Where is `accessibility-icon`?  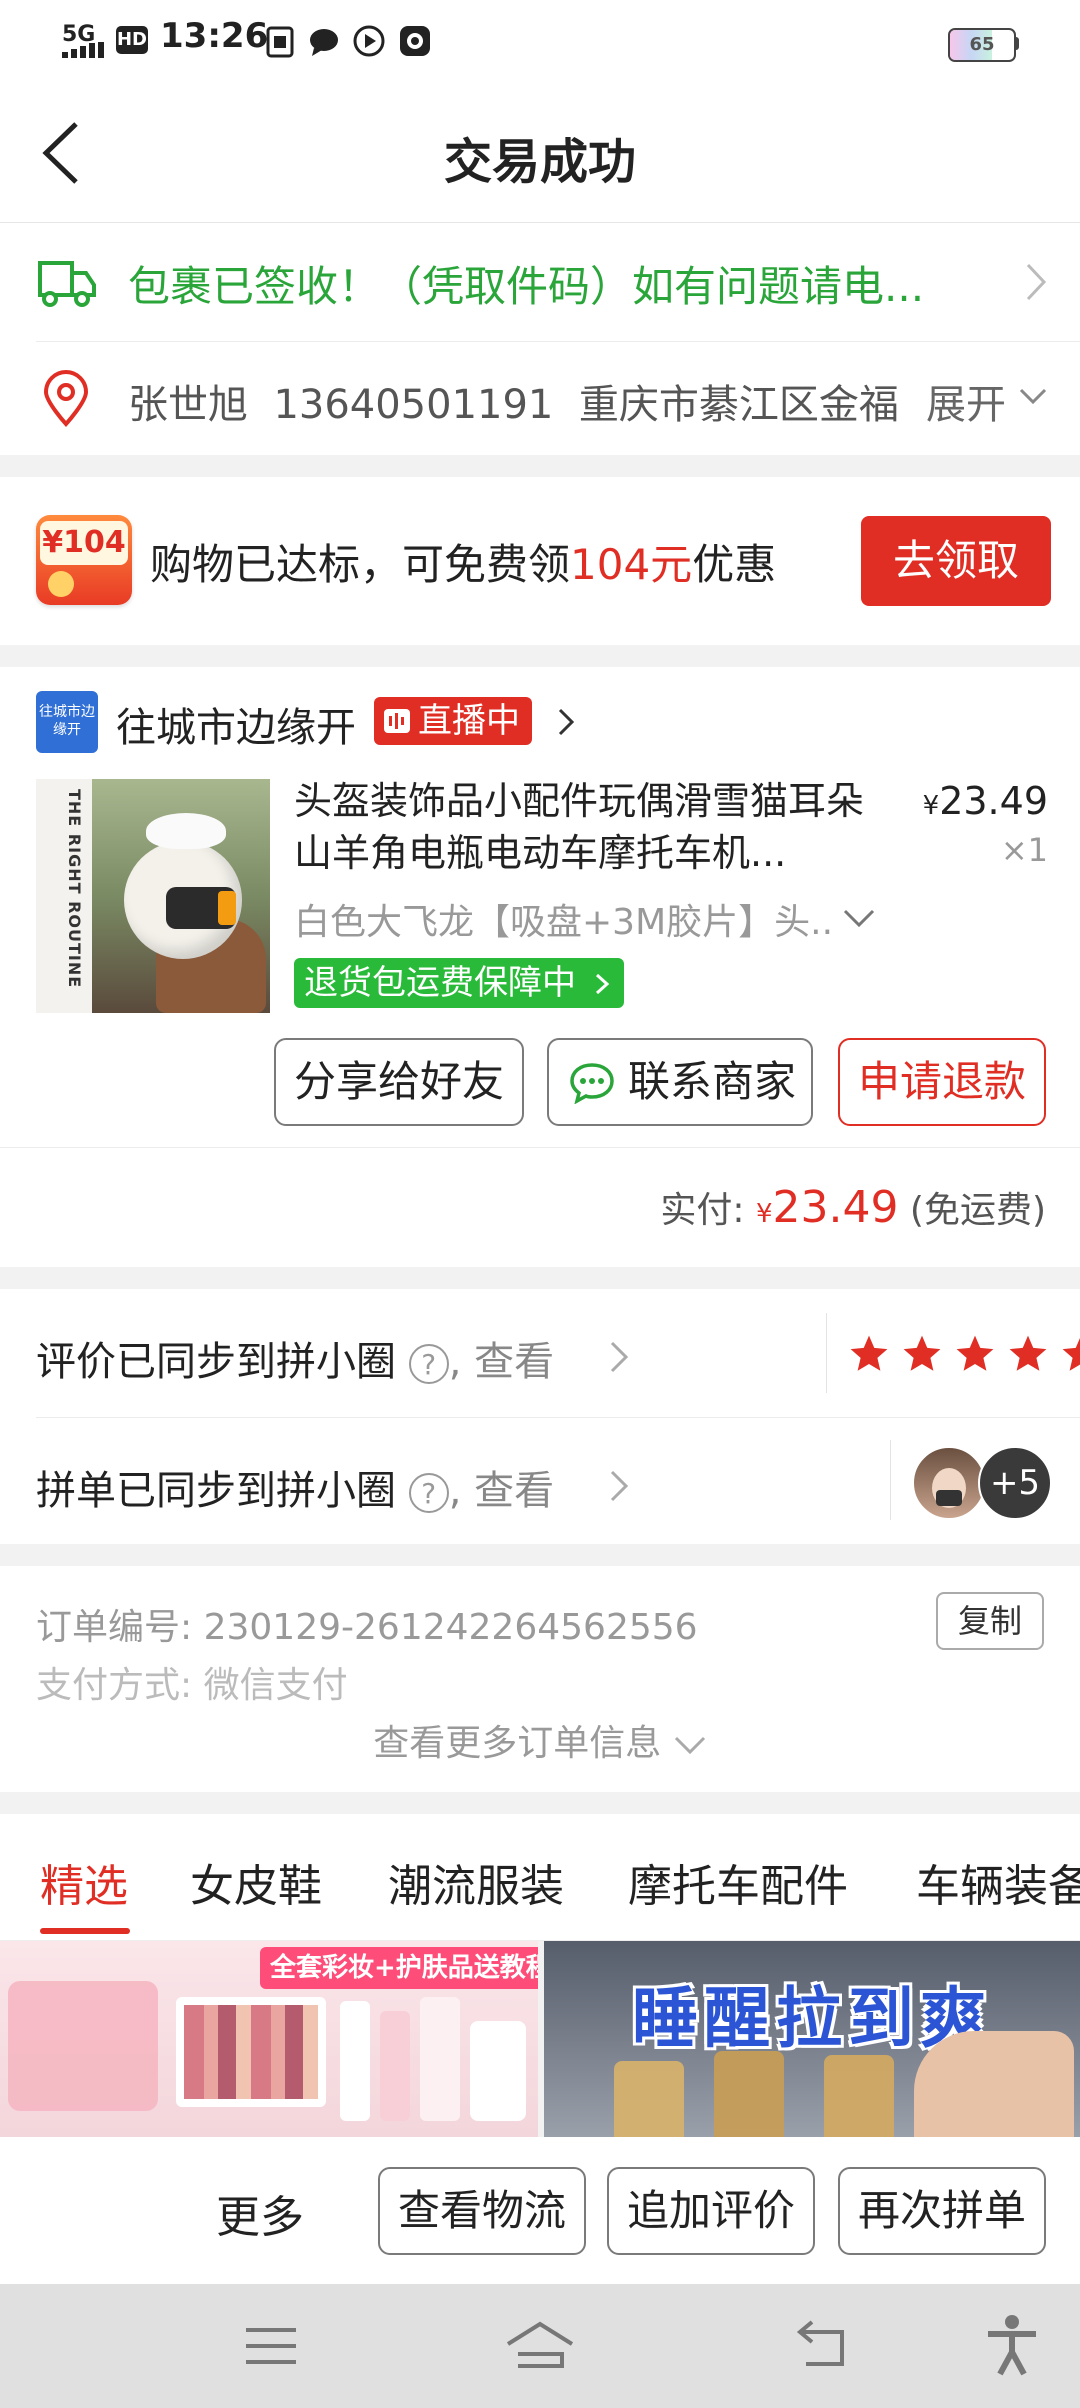 accessibility-icon is located at coordinates (1012, 2345).